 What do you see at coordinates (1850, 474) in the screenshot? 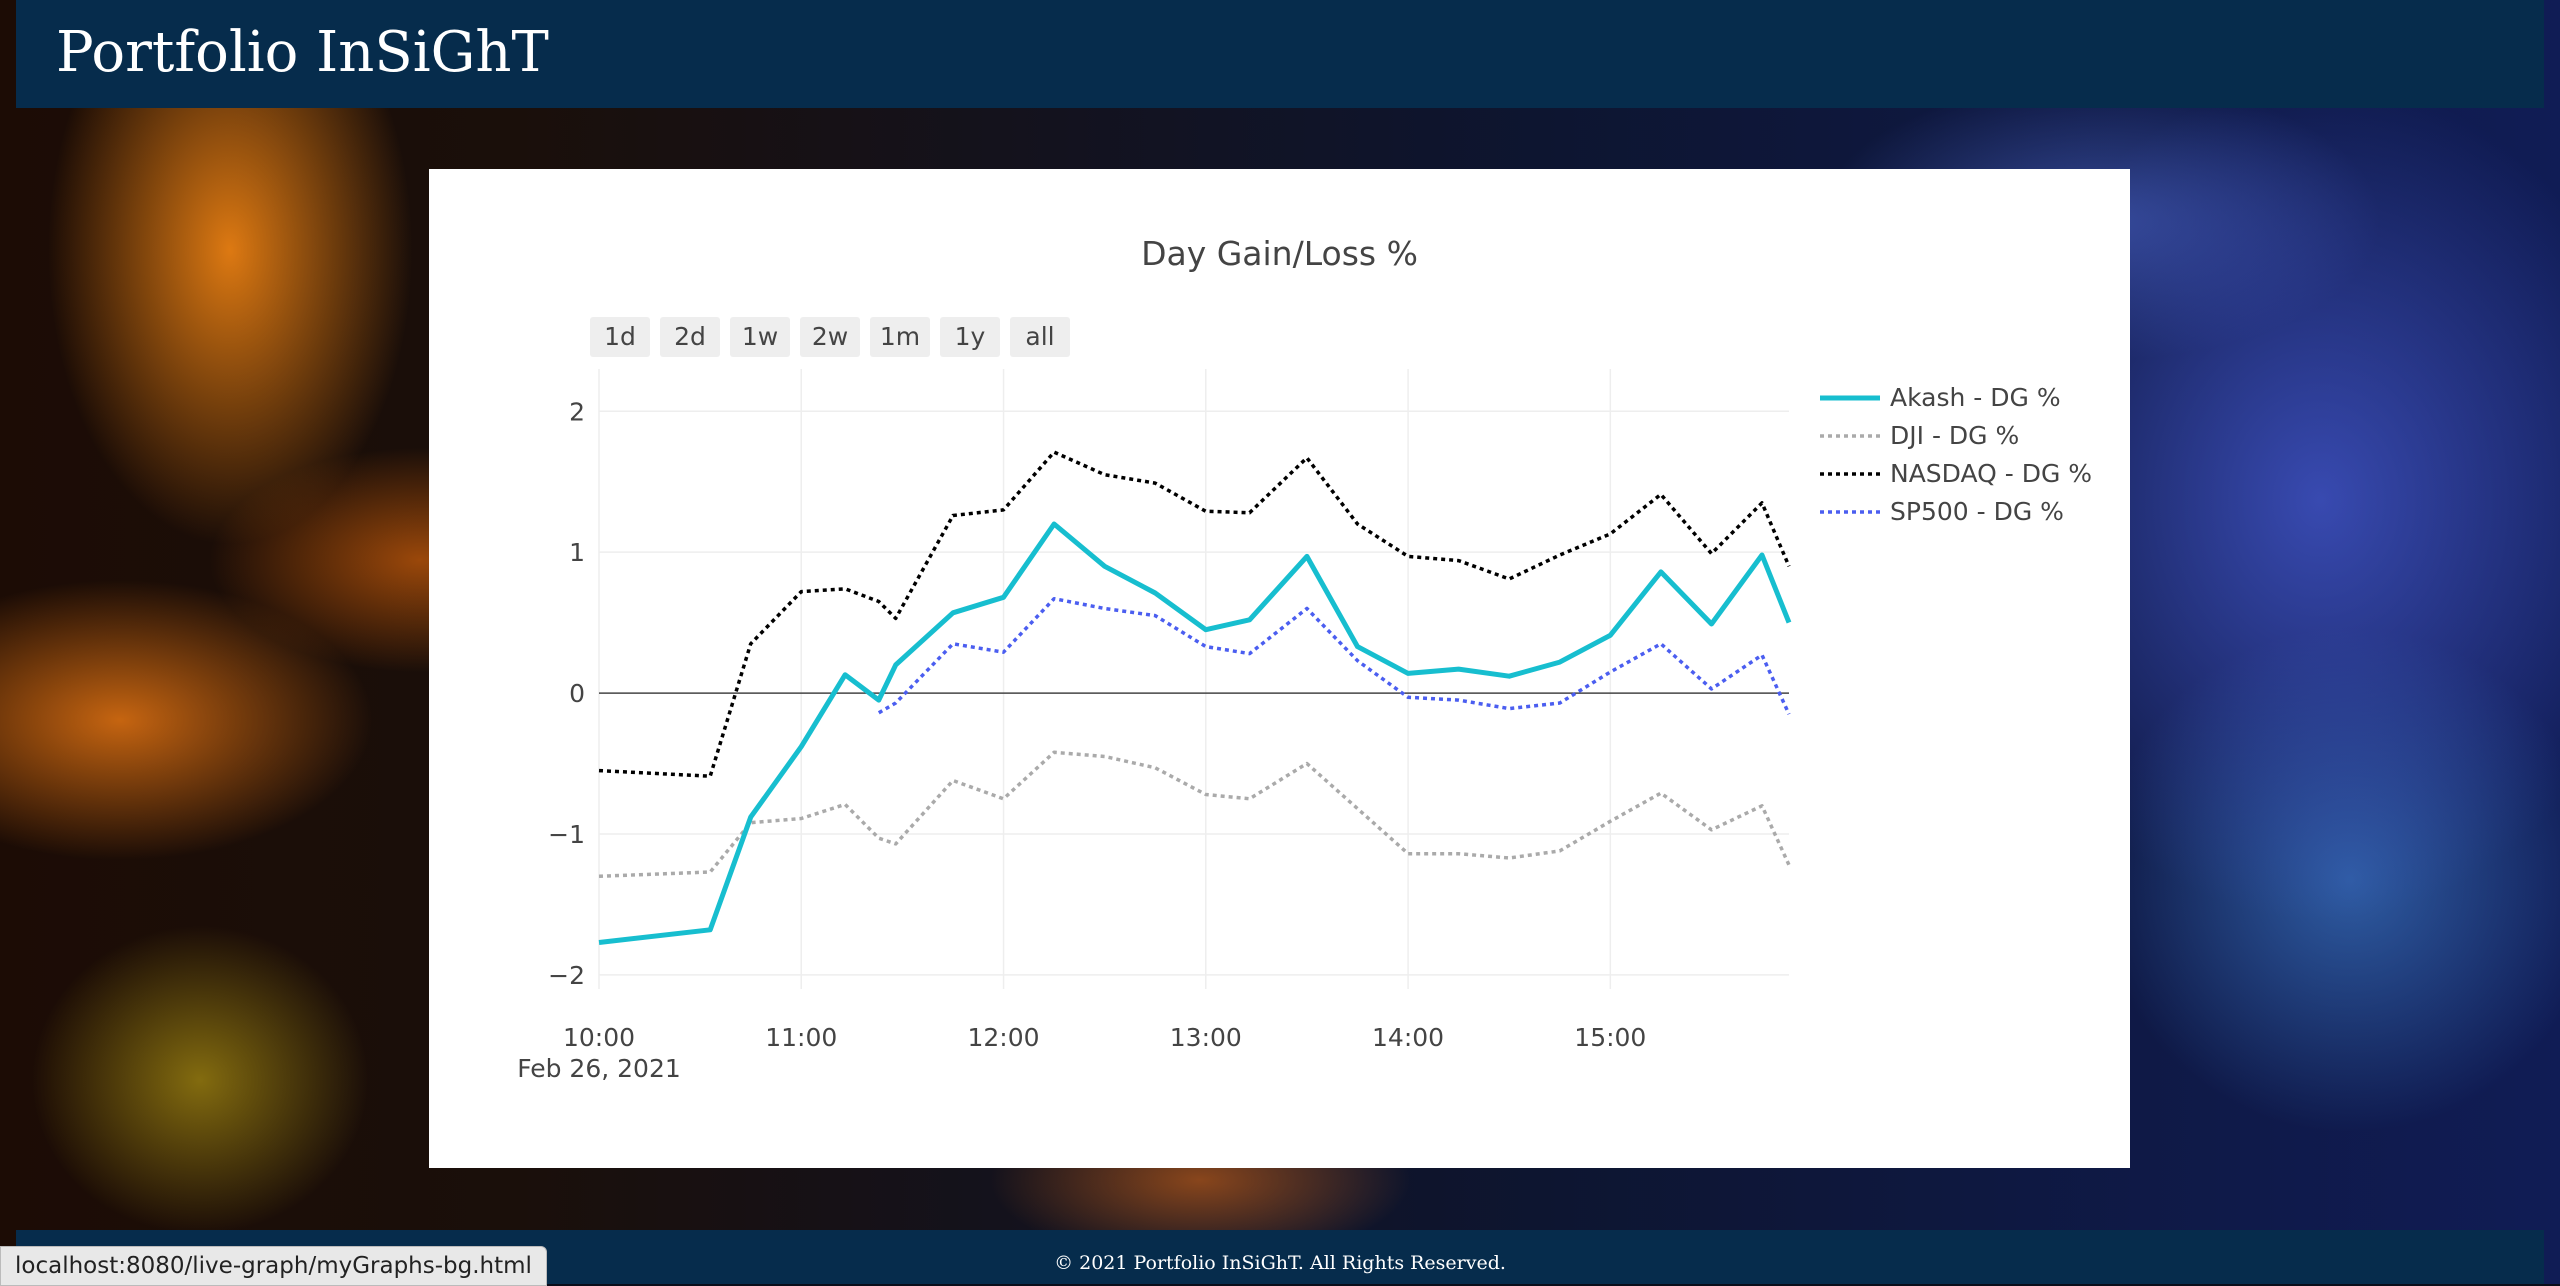
I see `legend-swatch-nasdaq` at bounding box center [1850, 474].